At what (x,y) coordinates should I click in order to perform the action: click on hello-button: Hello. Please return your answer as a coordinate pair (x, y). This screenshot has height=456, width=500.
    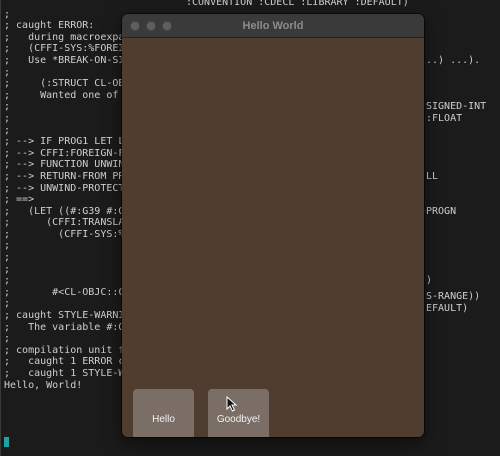
    Looking at the image, I should click on (163, 413).